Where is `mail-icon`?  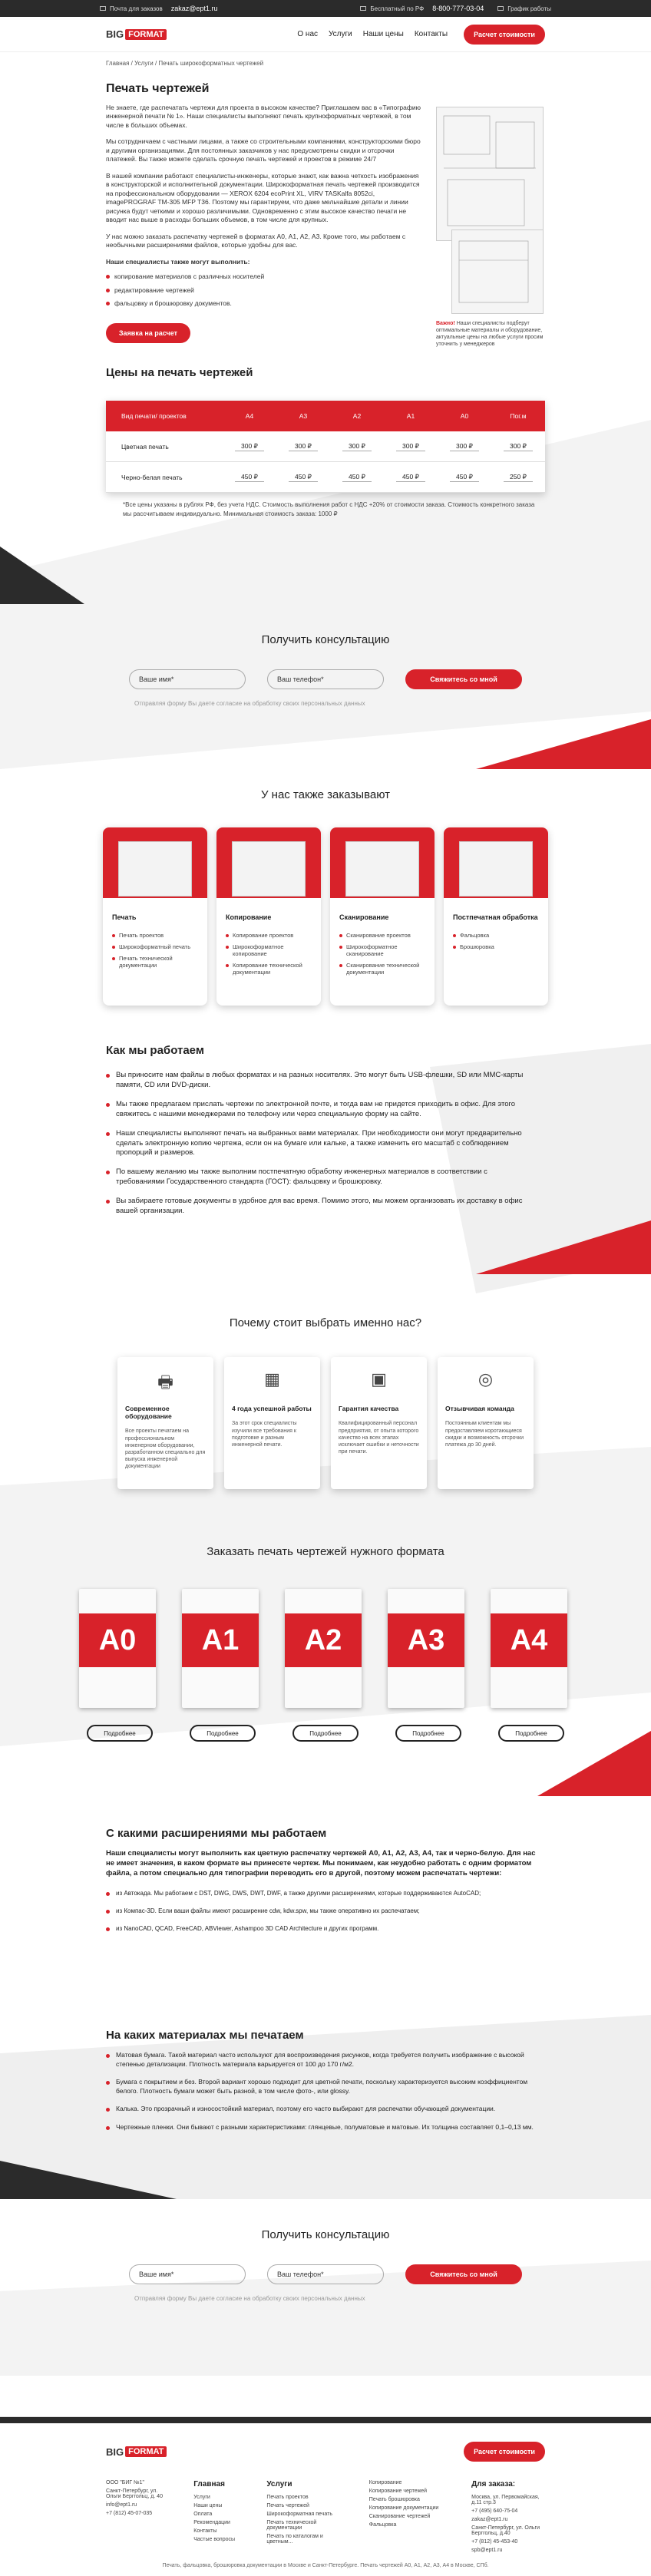 mail-icon is located at coordinates (103, 8).